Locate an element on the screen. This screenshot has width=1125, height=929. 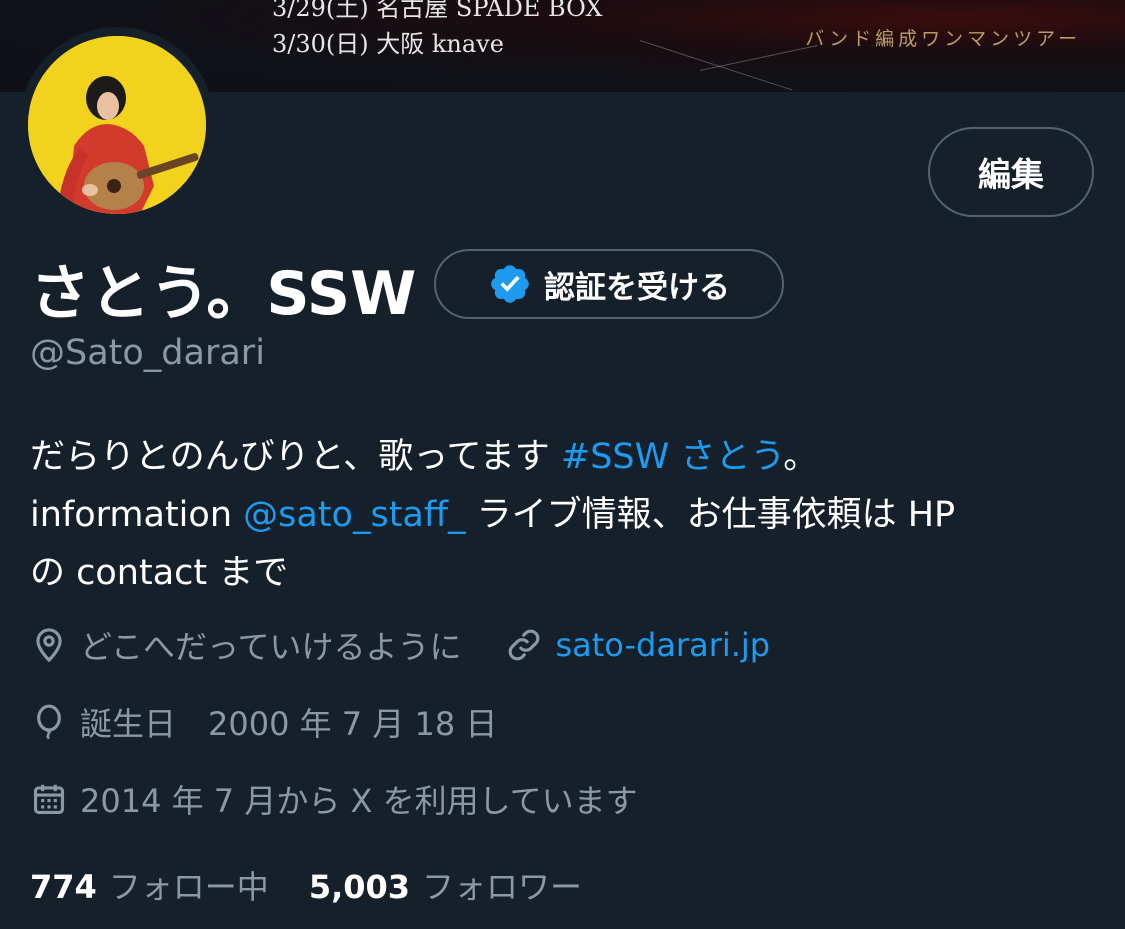
website-link: sato-darari.jp is located at coordinates (662, 645).